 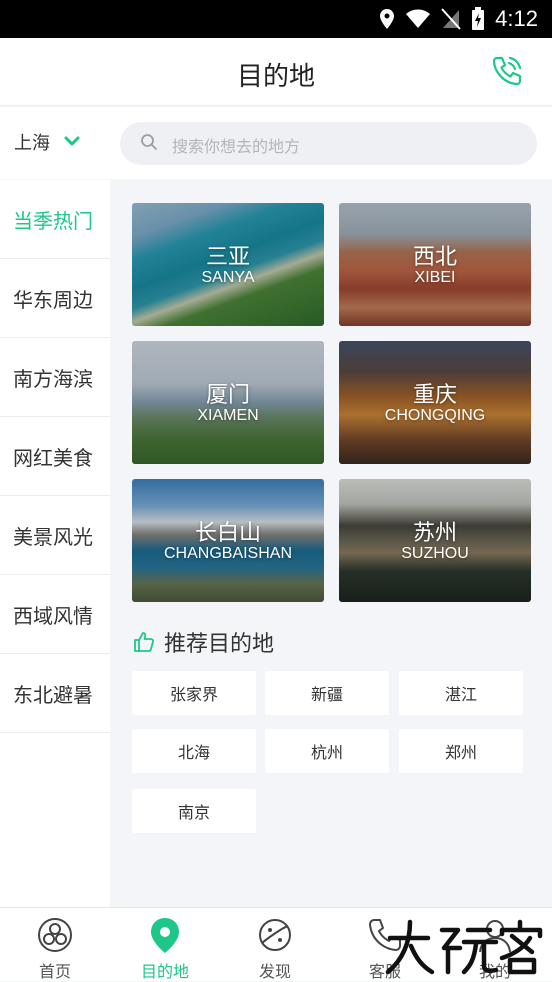 What do you see at coordinates (144, 642) in the screenshot?
I see `thumbs-up-icon` at bounding box center [144, 642].